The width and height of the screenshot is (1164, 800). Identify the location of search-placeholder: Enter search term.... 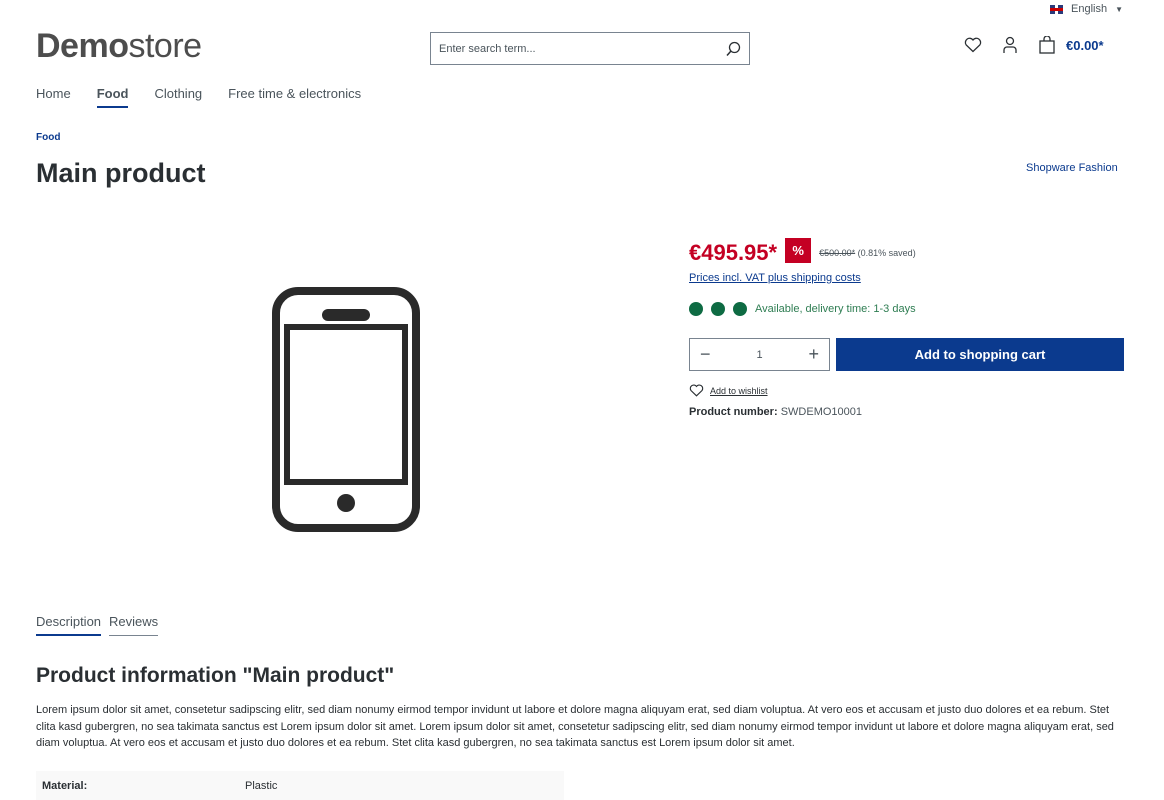
(487, 48).